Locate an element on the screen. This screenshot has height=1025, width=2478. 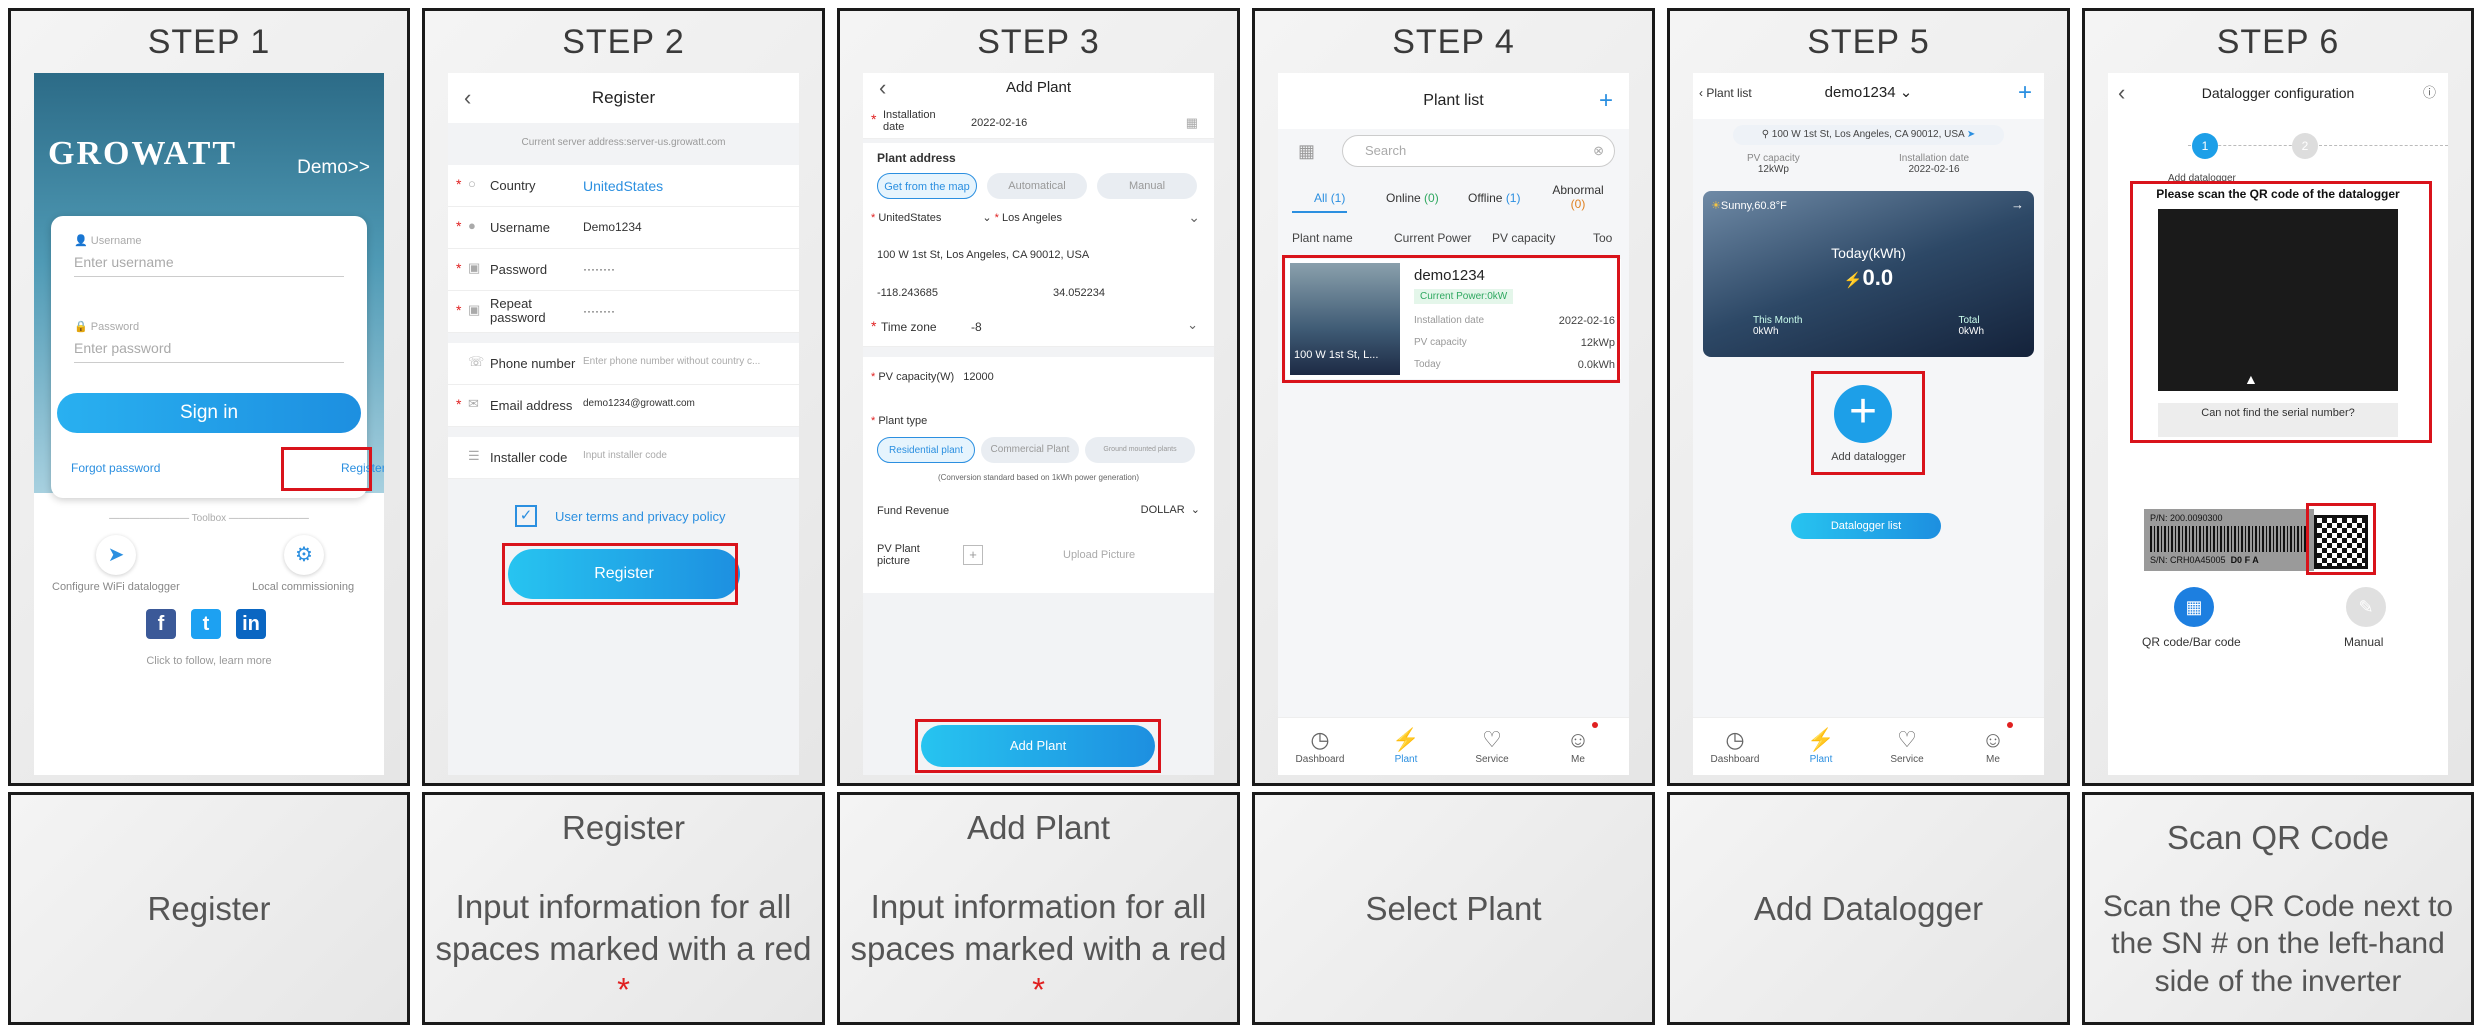
password-input: Enter password is located at coordinates (209, 351).